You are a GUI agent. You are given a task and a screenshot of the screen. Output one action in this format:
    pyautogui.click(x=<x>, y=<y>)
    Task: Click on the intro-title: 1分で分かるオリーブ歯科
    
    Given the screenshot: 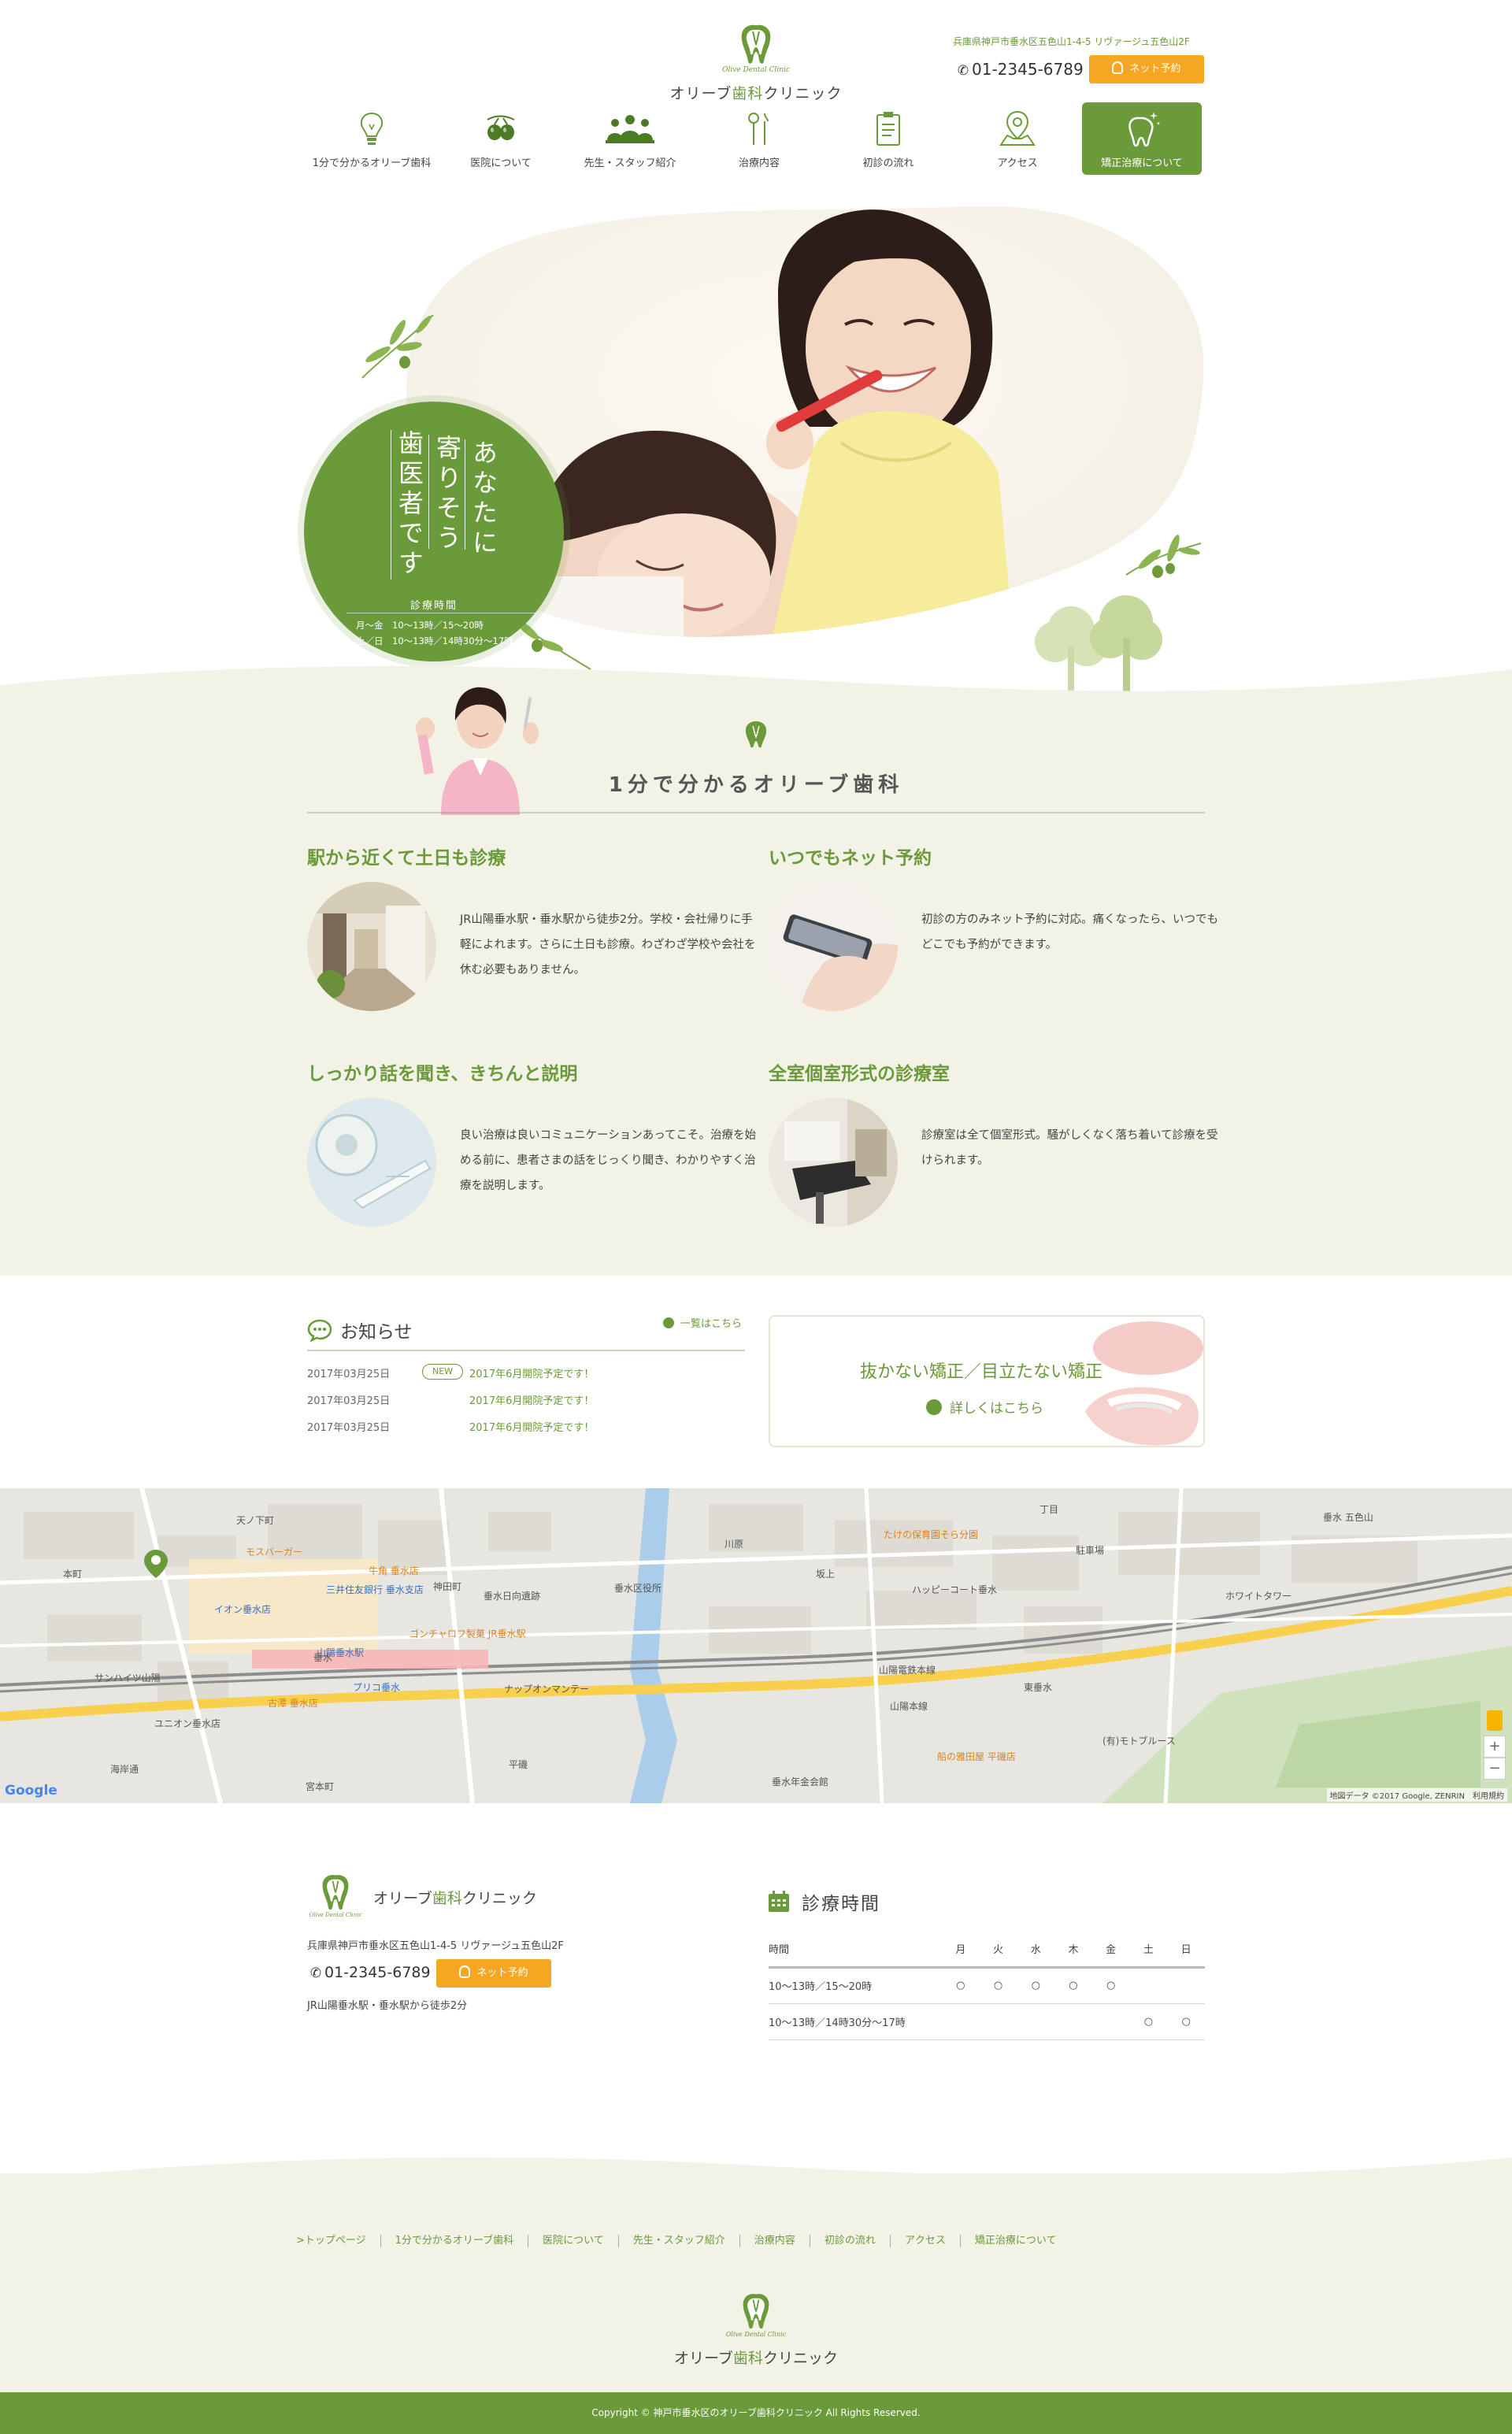 What is the action you would take?
    pyautogui.click(x=756, y=785)
    